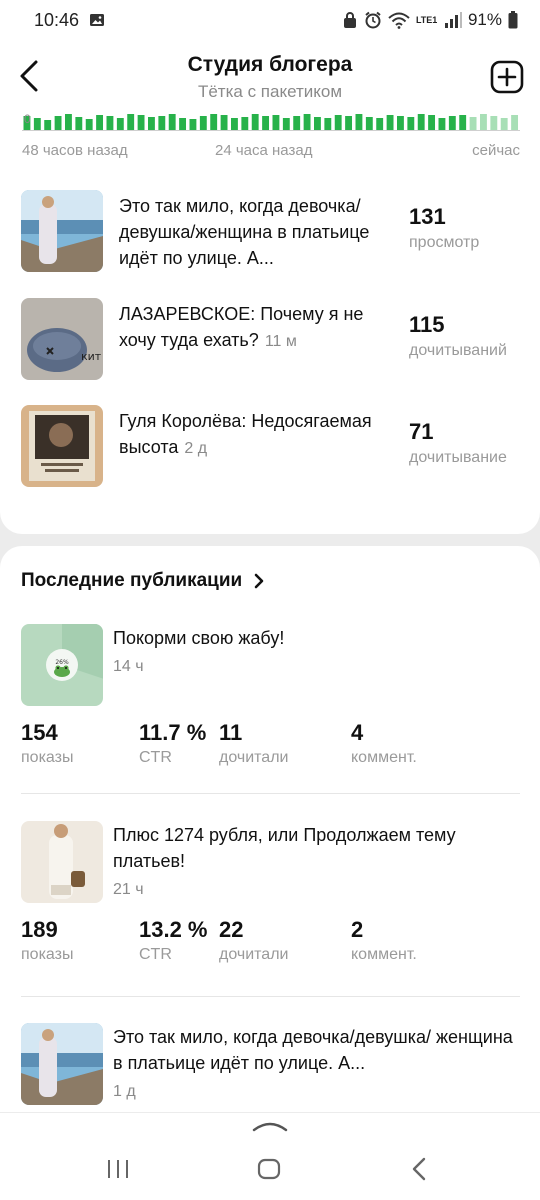 The width and height of the screenshot is (540, 1200). What do you see at coordinates (118, 1169) in the screenshot?
I see `recent-apps-button` at bounding box center [118, 1169].